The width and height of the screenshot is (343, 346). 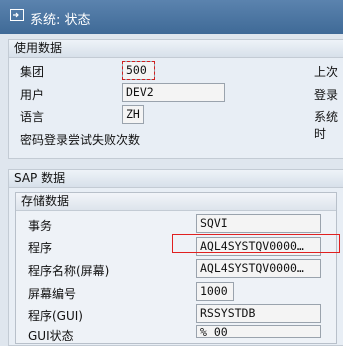 I want to click on gui-status-label: GUI状态, so click(x=51, y=336).